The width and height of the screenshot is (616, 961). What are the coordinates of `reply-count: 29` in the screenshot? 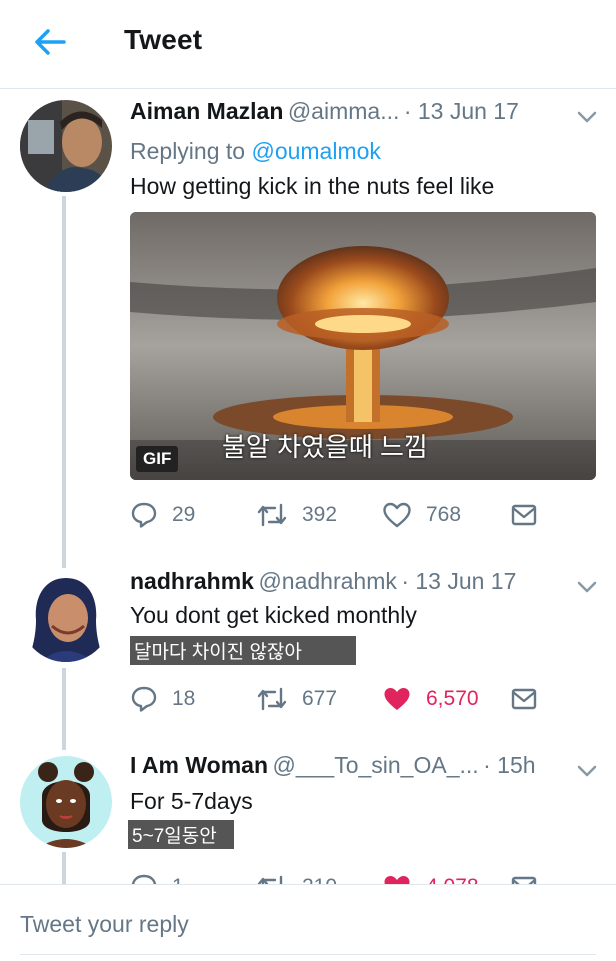 It's located at (184, 514).